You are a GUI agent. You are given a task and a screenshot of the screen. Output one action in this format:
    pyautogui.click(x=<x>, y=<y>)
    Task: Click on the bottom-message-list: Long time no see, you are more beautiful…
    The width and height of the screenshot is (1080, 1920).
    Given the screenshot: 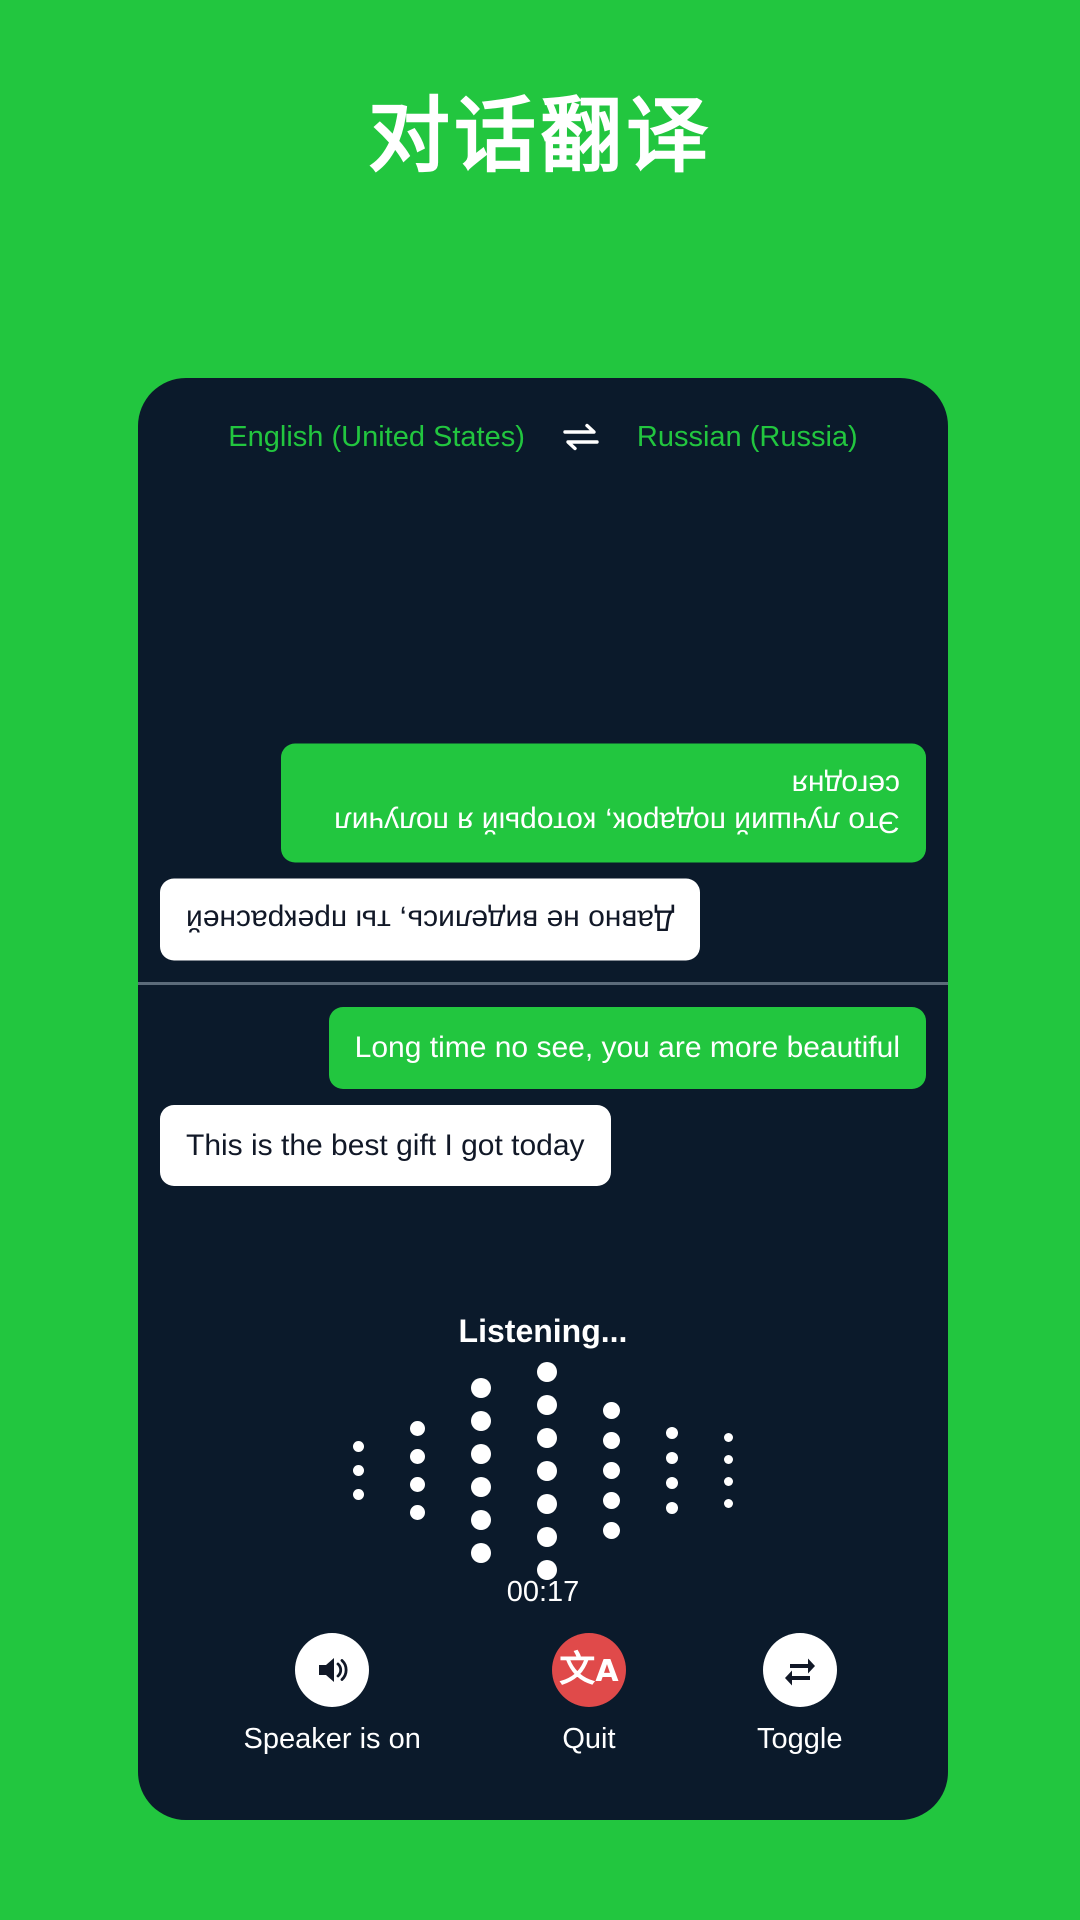 What is the action you would take?
    pyautogui.click(x=543, y=1096)
    